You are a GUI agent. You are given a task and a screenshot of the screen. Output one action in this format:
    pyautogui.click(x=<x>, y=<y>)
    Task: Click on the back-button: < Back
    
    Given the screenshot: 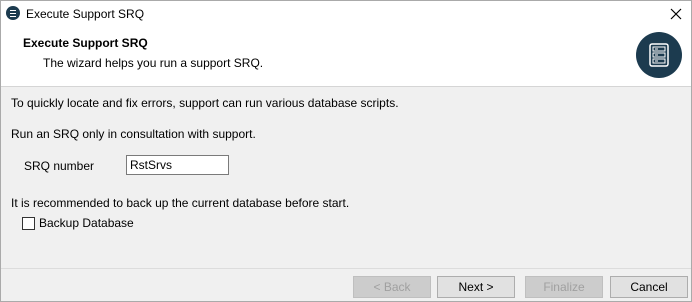 What is the action you would take?
    pyautogui.click(x=392, y=287)
    